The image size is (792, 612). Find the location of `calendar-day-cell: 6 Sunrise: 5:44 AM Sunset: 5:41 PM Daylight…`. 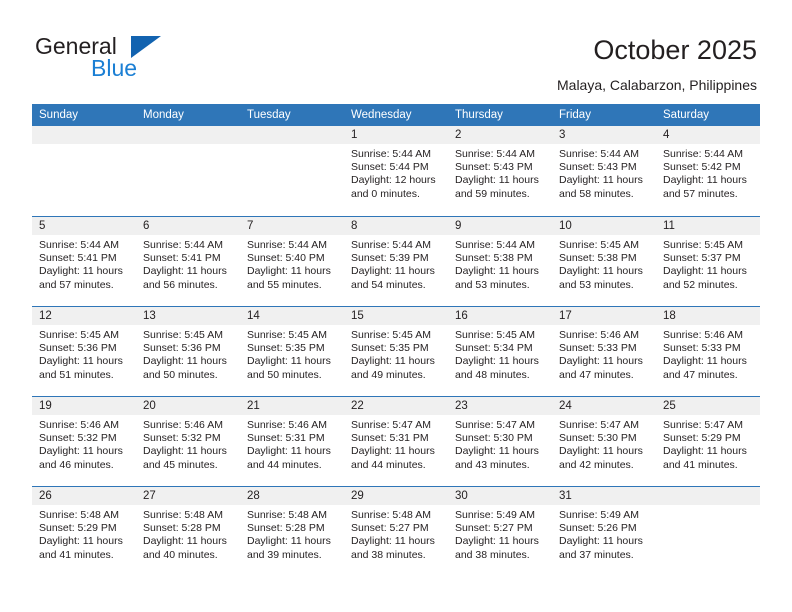

calendar-day-cell: 6 Sunrise: 5:44 AM Sunset: 5:41 PM Daylight… is located at coordinates (188, 261).